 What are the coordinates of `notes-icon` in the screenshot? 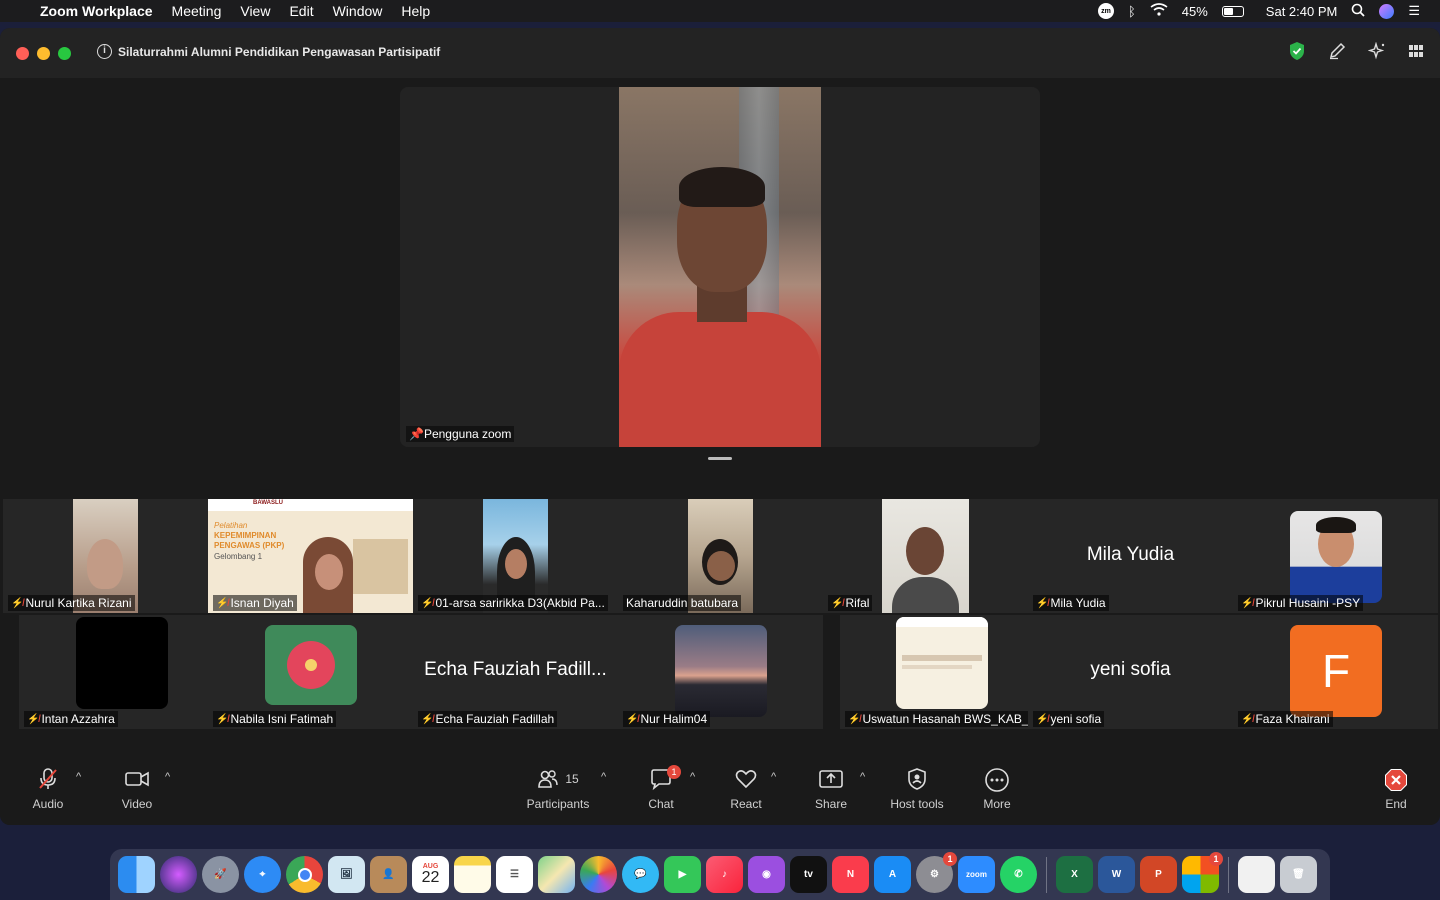 It's located at (472, 874).